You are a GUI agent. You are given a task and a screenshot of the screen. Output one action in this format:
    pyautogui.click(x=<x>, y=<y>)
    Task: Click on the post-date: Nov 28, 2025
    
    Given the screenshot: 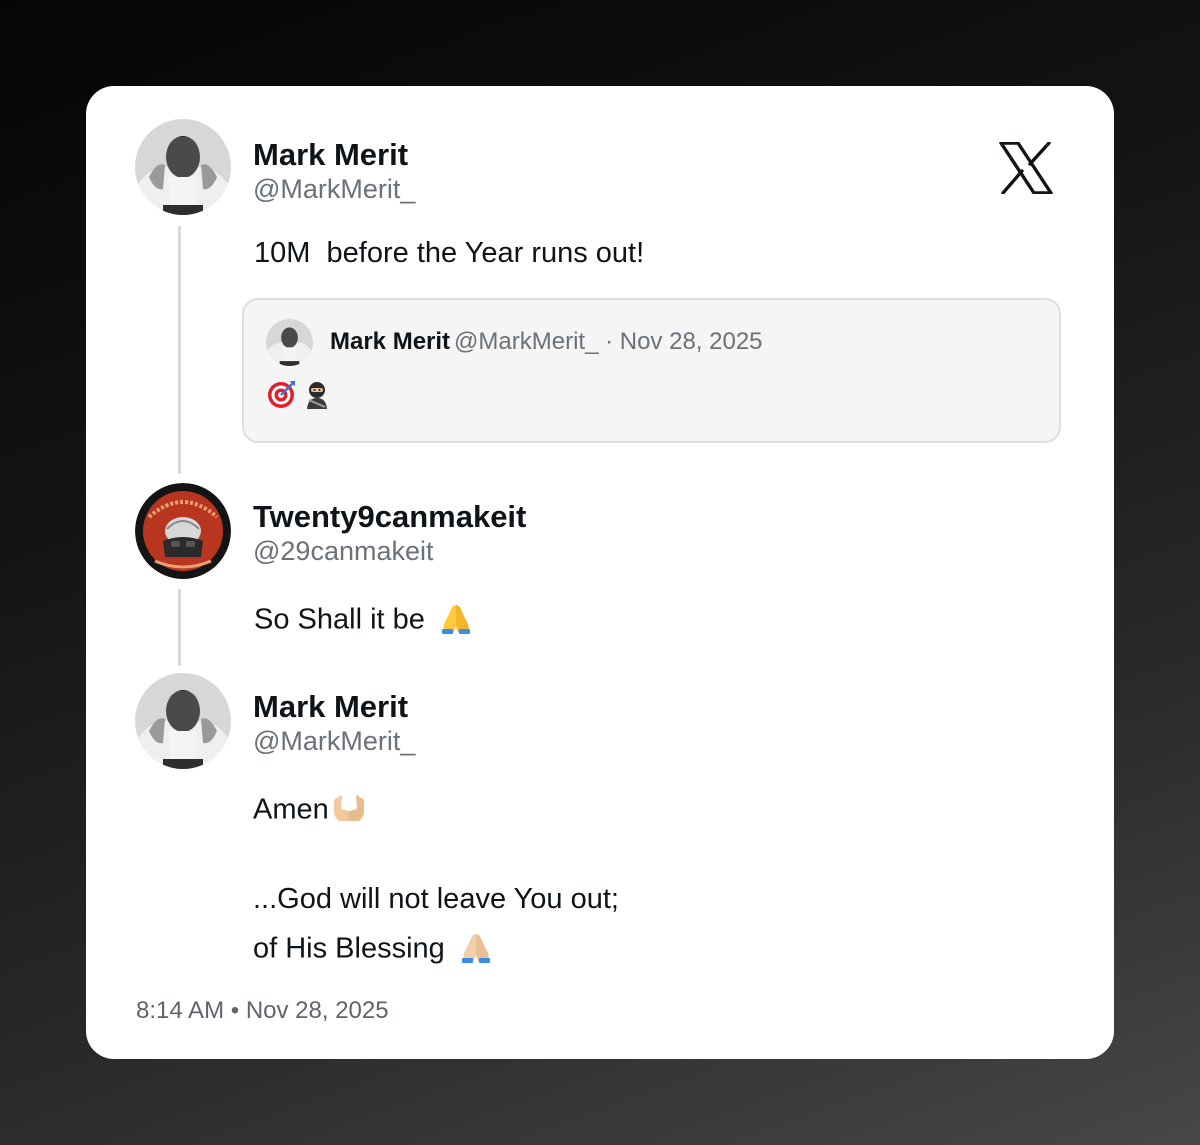 What is the action you would take?
    pyautogui.click(x=317, y=1010)
    